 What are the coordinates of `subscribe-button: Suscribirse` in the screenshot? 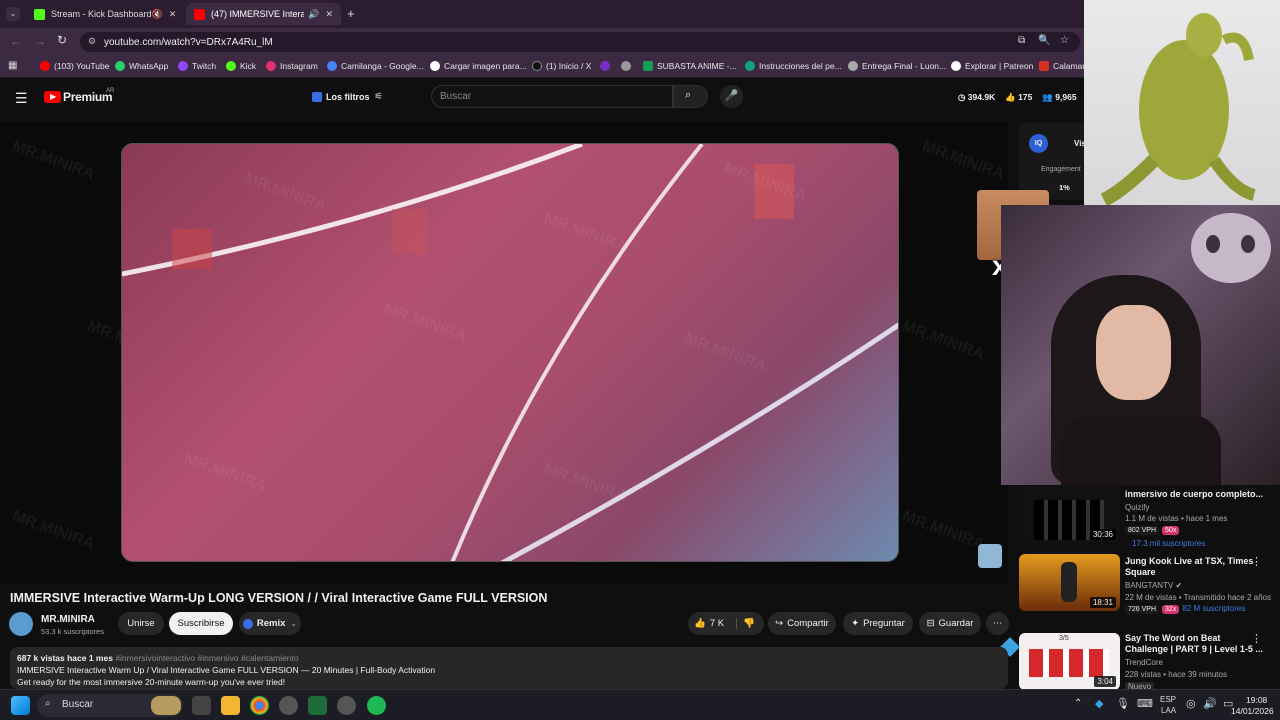 It's located at (201, 623).